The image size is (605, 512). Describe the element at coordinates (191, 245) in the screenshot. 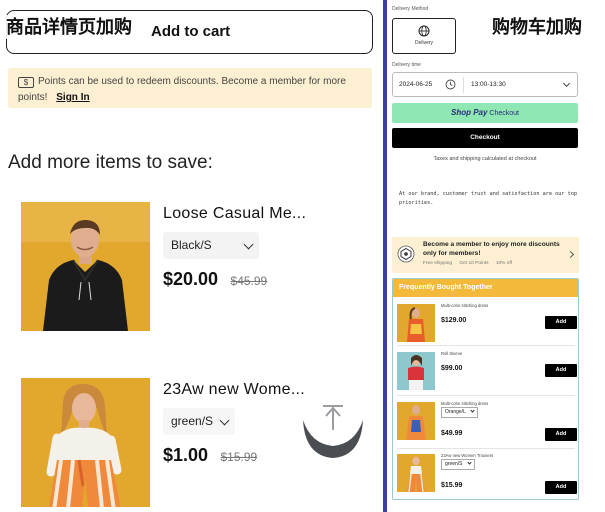

I see `variant-value: Black/S` at that location.